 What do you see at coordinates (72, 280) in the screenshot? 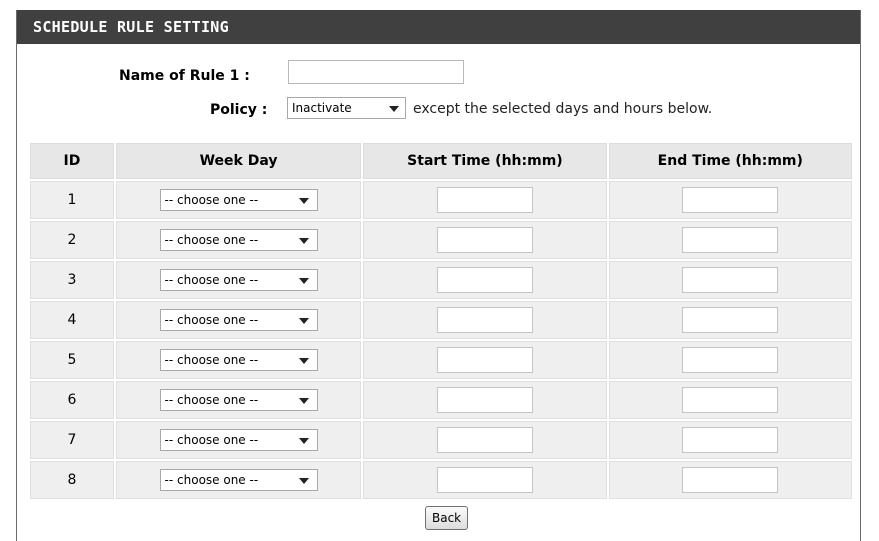
I see `row-id: 3` at bounding box center [72, 280].